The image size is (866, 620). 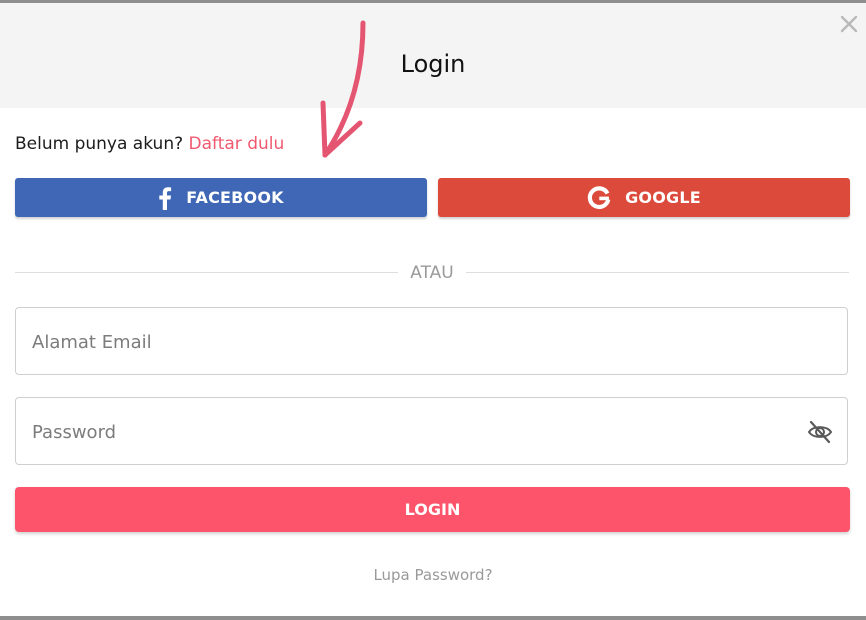 What do you see at coordinates (433, 618) in the screenshot?
I see `window-bottom-border` at bounding box center [433, 618].